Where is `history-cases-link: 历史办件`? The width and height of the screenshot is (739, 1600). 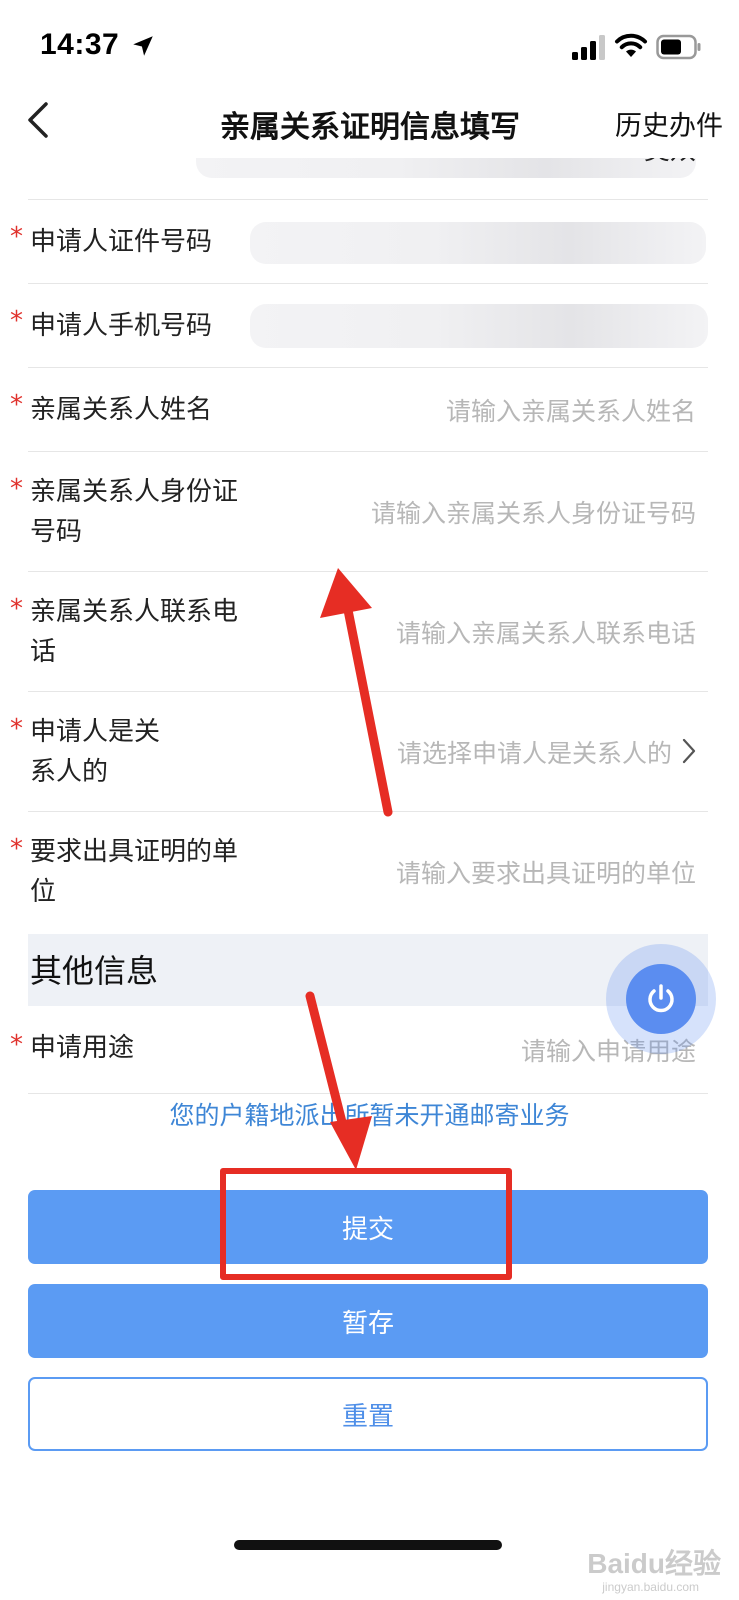
history-cases-link: 历史办件 is located at coordinates (669, 123).